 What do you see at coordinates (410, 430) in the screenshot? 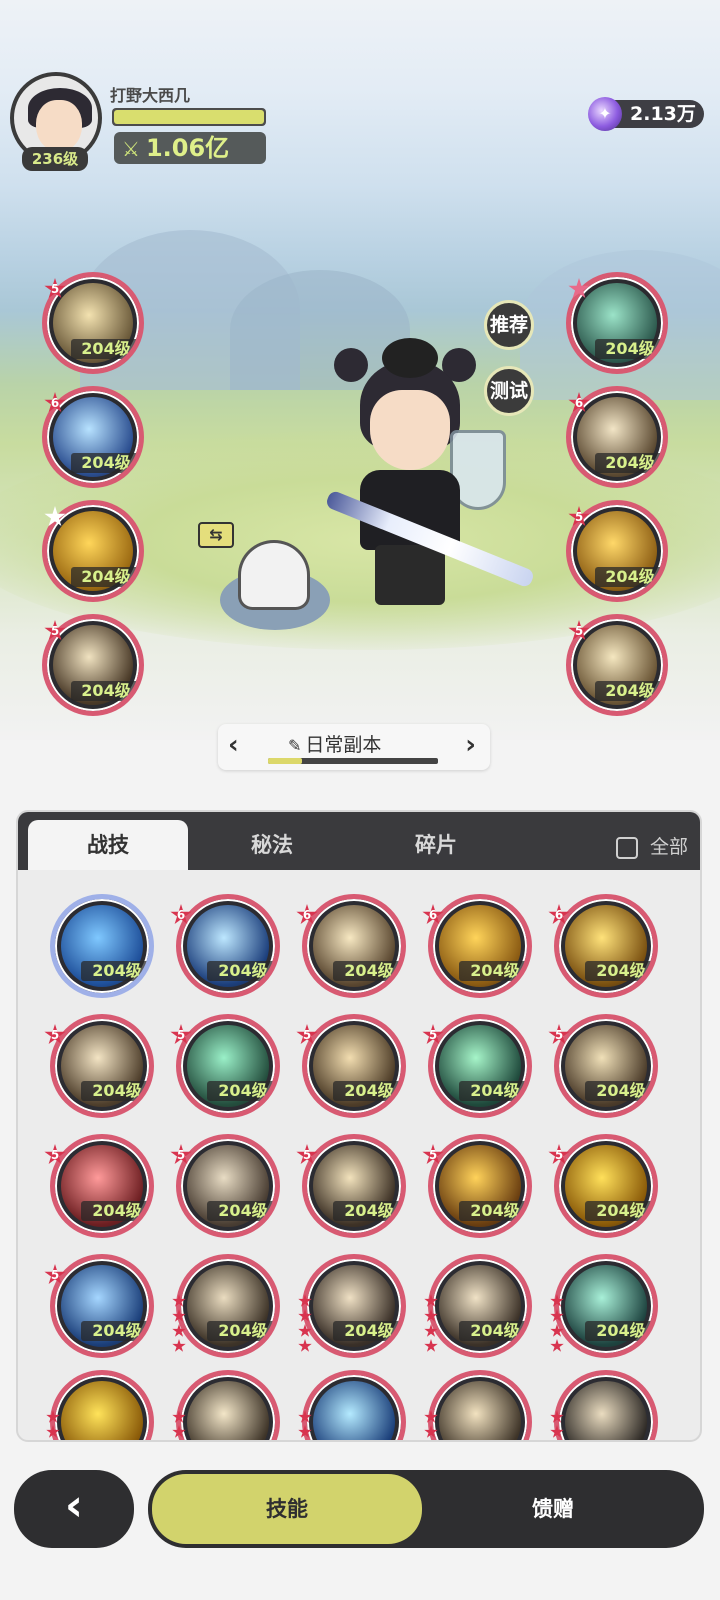
I see `character-face` at bounding box center [410, 430].